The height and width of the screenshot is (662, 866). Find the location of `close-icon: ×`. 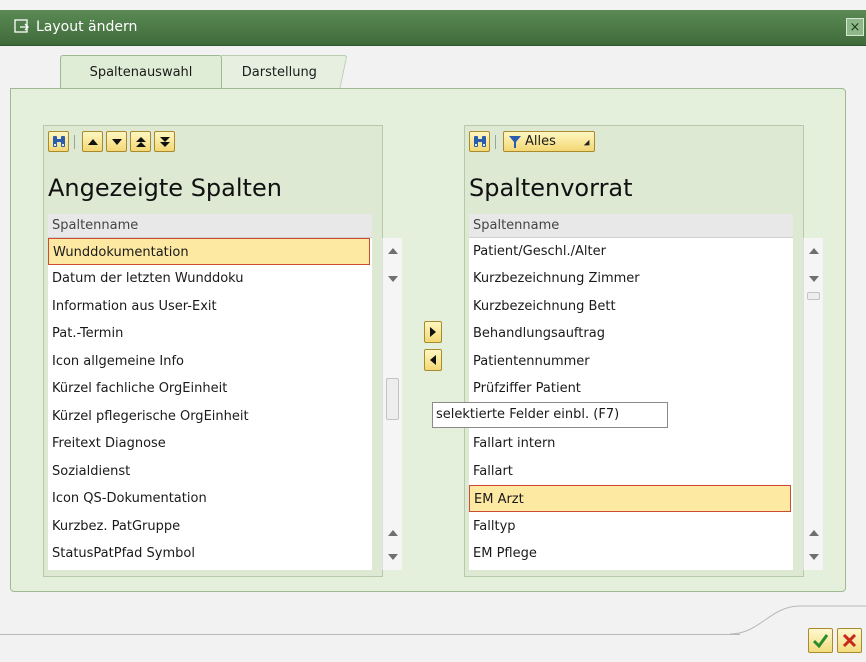

close-icon: × is located at coordinates (855, 27).